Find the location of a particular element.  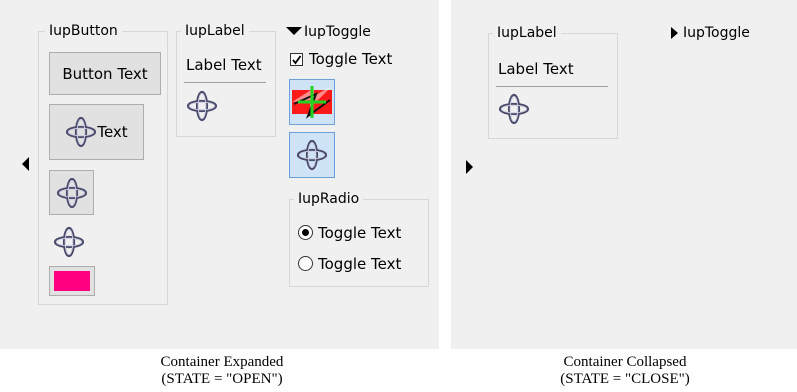

radio-button-selected is located at coordinates (305, 232).